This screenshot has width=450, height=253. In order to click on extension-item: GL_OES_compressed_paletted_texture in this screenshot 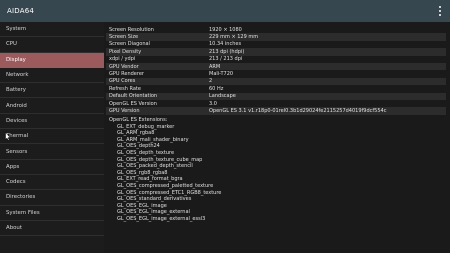, I will do `click(165, 186)`.